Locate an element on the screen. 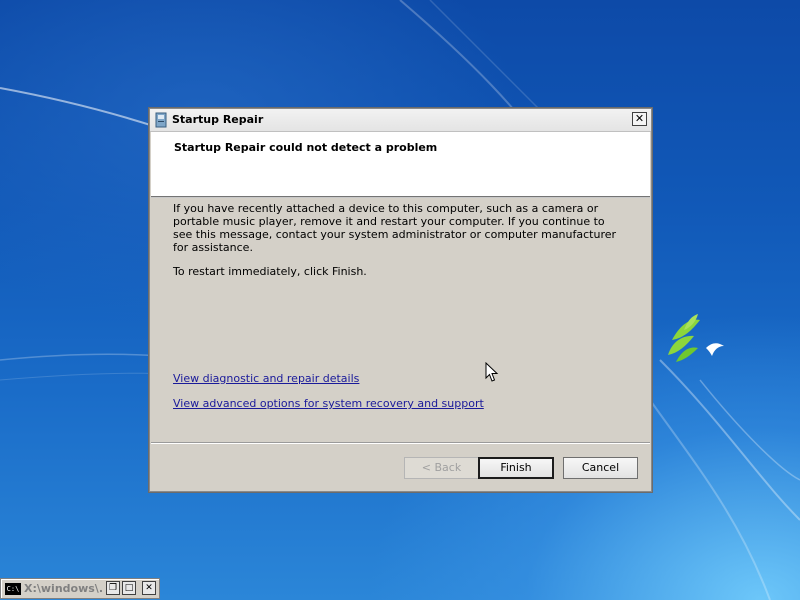 The width and height of the screenshot is (800, 600). restore-icon: ❐ is located at coordinates (113, 588).